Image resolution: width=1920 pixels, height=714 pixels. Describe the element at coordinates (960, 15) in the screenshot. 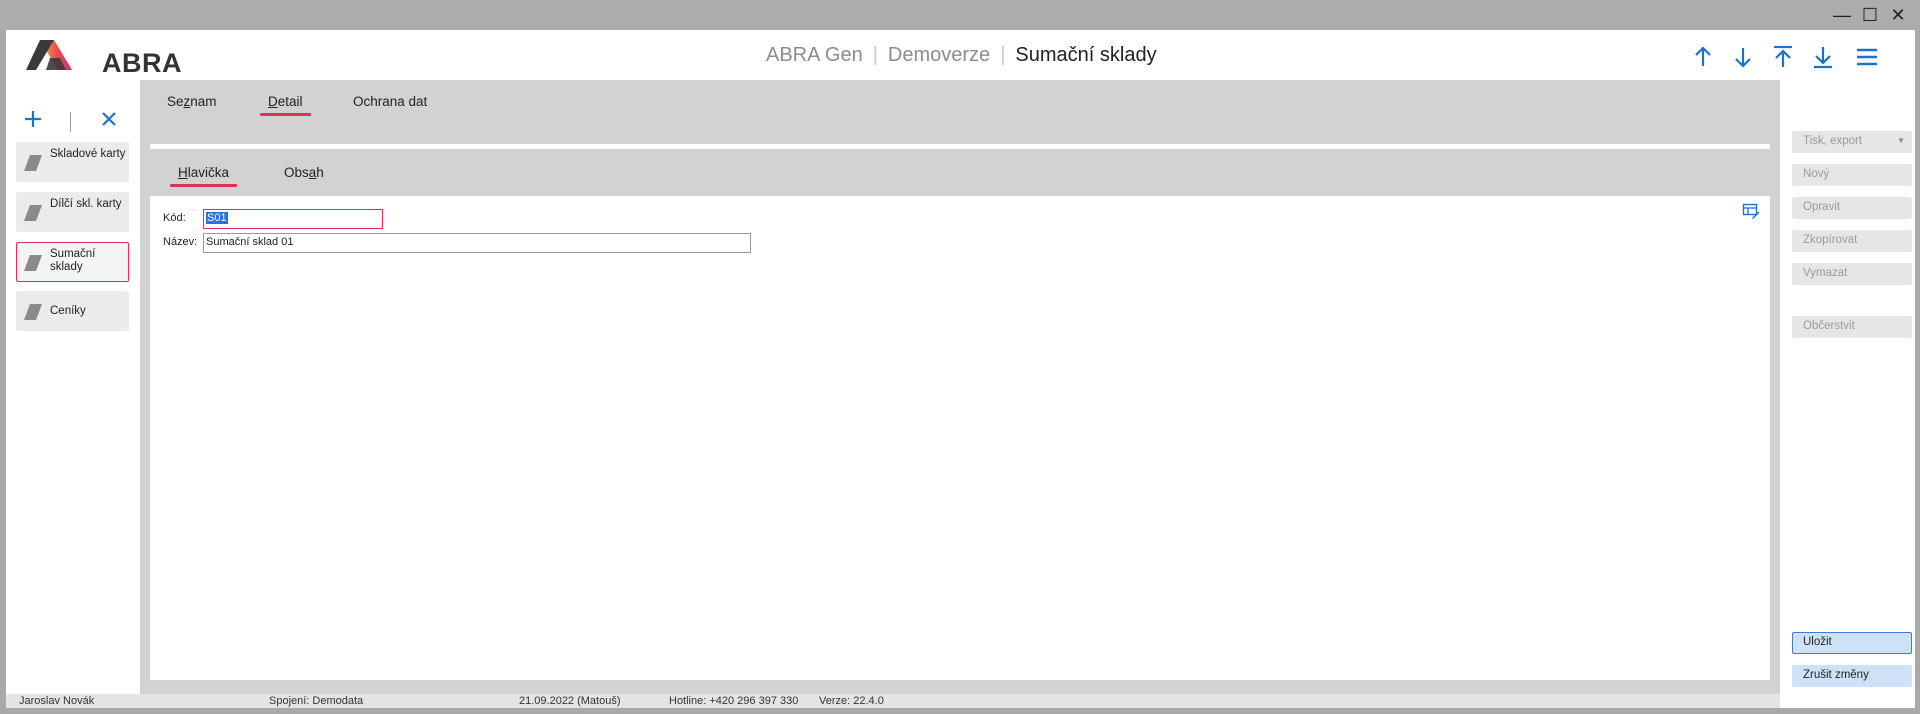

I see `window-titlebar: — ☐ ✕` at that location.